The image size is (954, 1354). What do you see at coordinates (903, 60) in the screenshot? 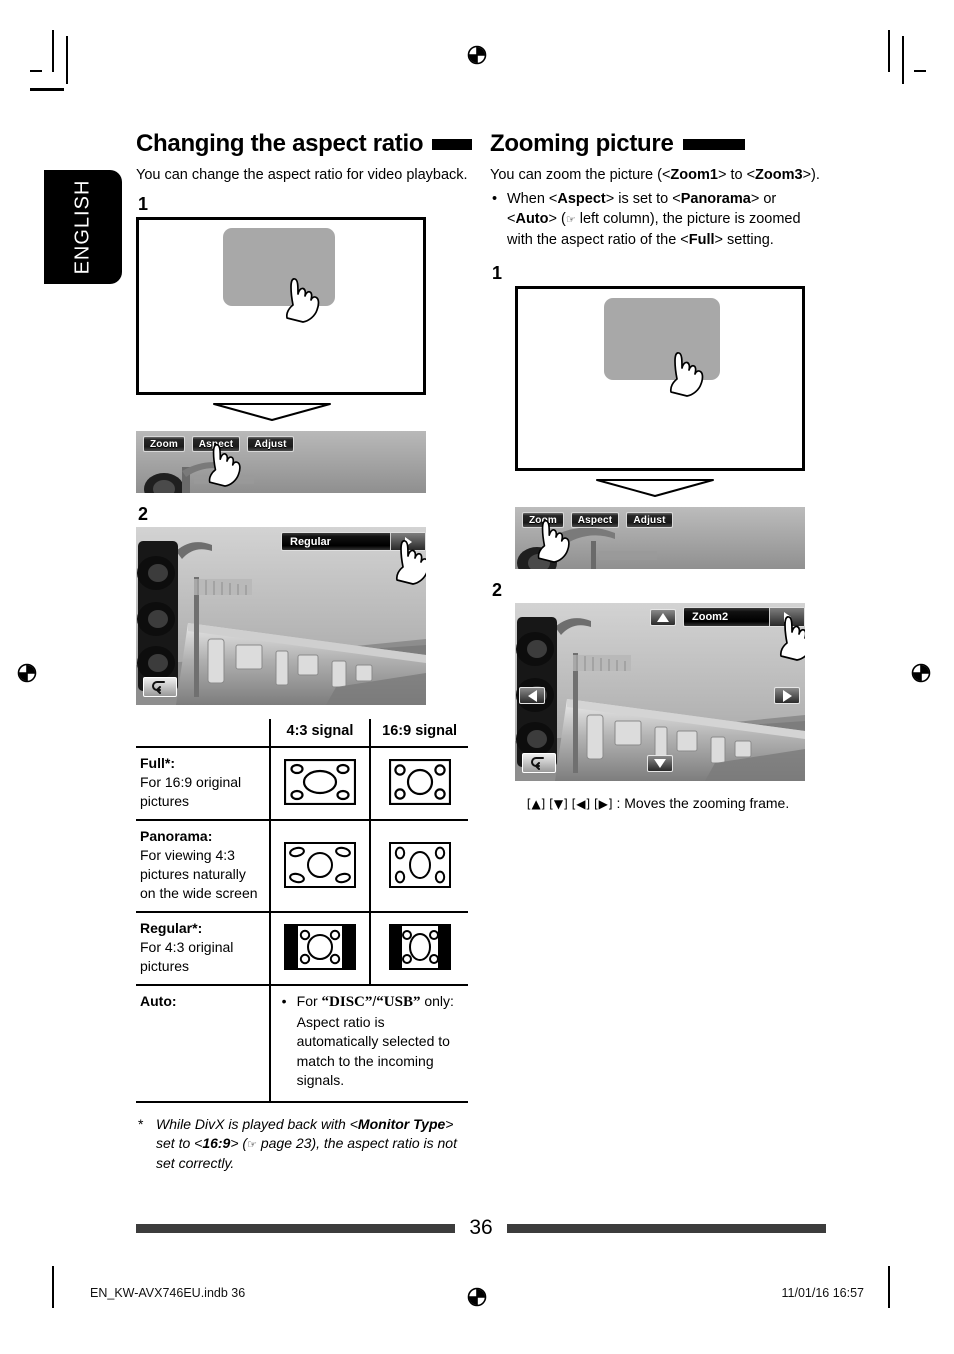
I see `crop-mark-tr-v2` at bounding box center [903, 60].